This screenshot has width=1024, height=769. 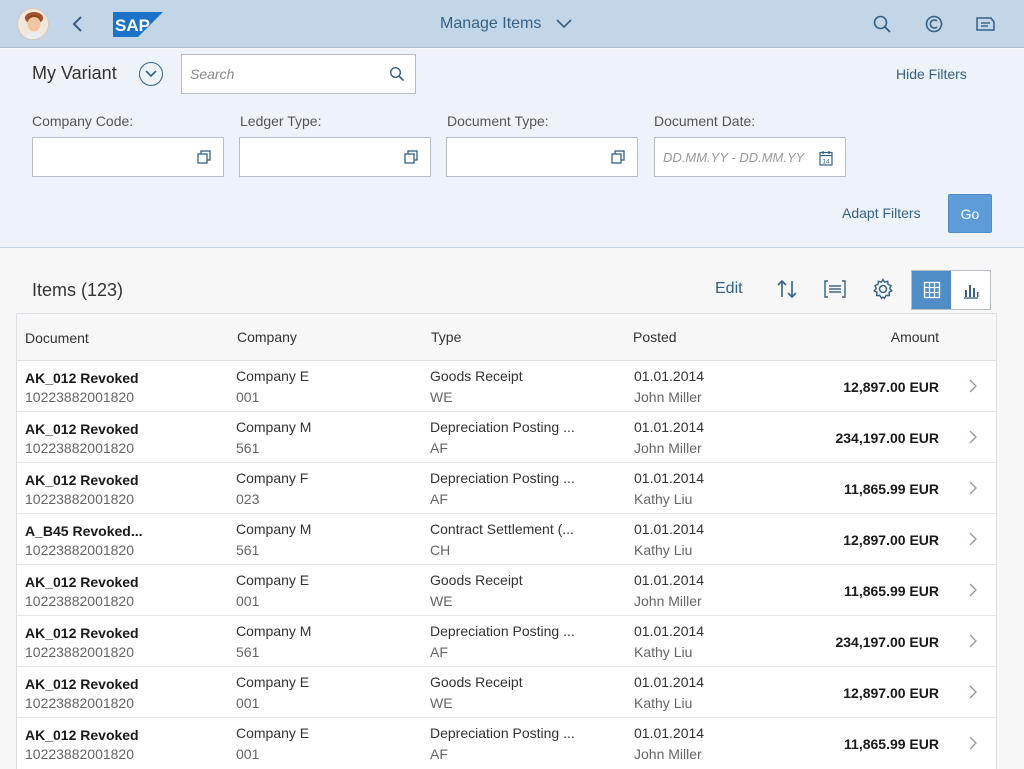 What do you see at coordinates (33, 24) in the screenshot?
I see `user-avatar` at bounding box center [33, 24].